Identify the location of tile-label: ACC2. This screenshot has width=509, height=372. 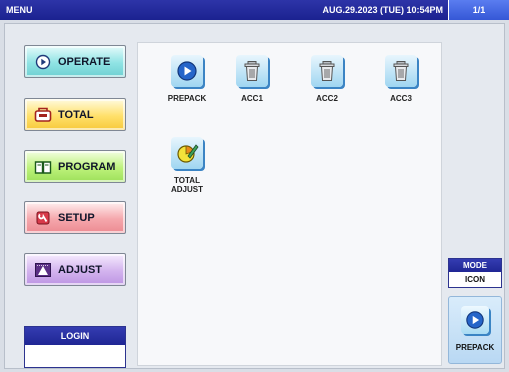
(327, 98).